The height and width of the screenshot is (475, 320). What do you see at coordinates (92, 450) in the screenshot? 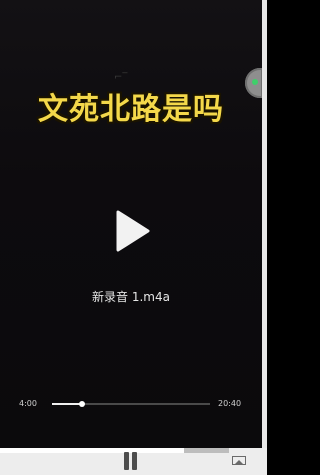
I see `bottom-progress-fill` at bounding box center [92, 450].